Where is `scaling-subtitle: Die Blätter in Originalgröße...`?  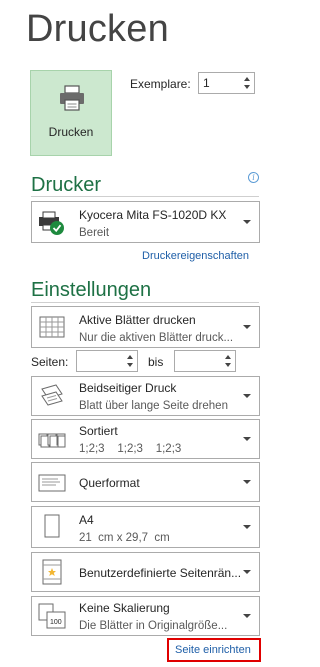
scaling-subtitle: Die Blätter in Originalgröße... is located at coordinates (153, 626).